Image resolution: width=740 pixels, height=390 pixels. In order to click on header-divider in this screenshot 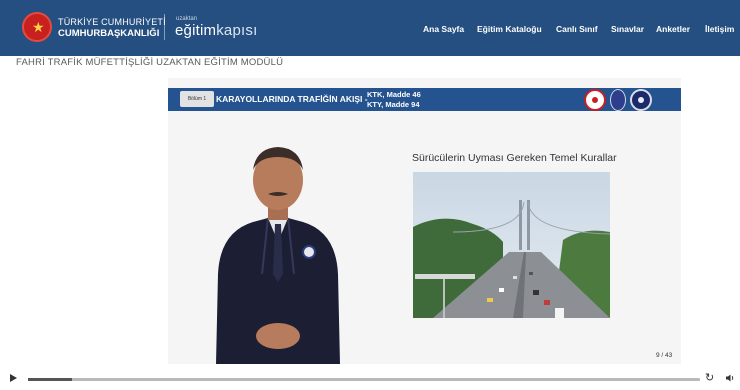, I will do `click(164, 27)`.